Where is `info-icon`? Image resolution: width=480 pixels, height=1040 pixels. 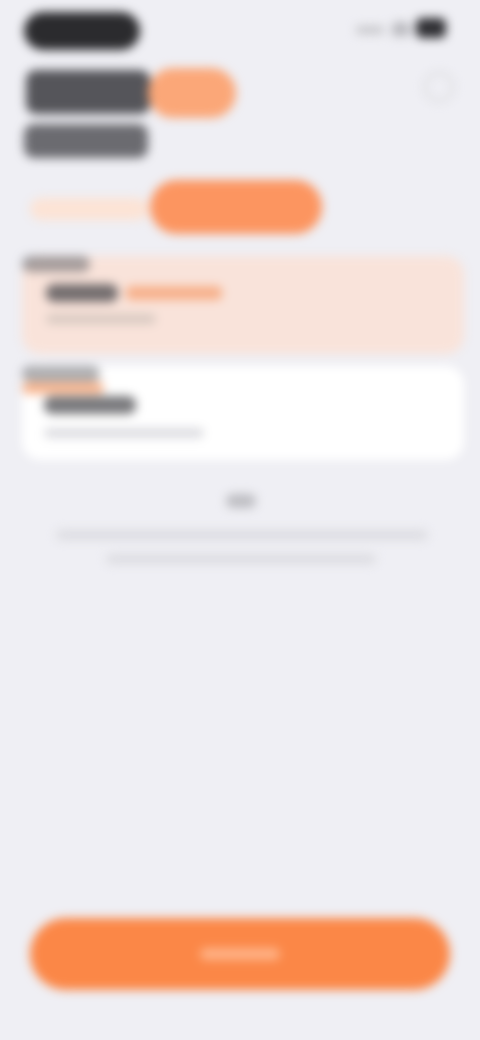
info-icon is located at coordinates (439, 87).